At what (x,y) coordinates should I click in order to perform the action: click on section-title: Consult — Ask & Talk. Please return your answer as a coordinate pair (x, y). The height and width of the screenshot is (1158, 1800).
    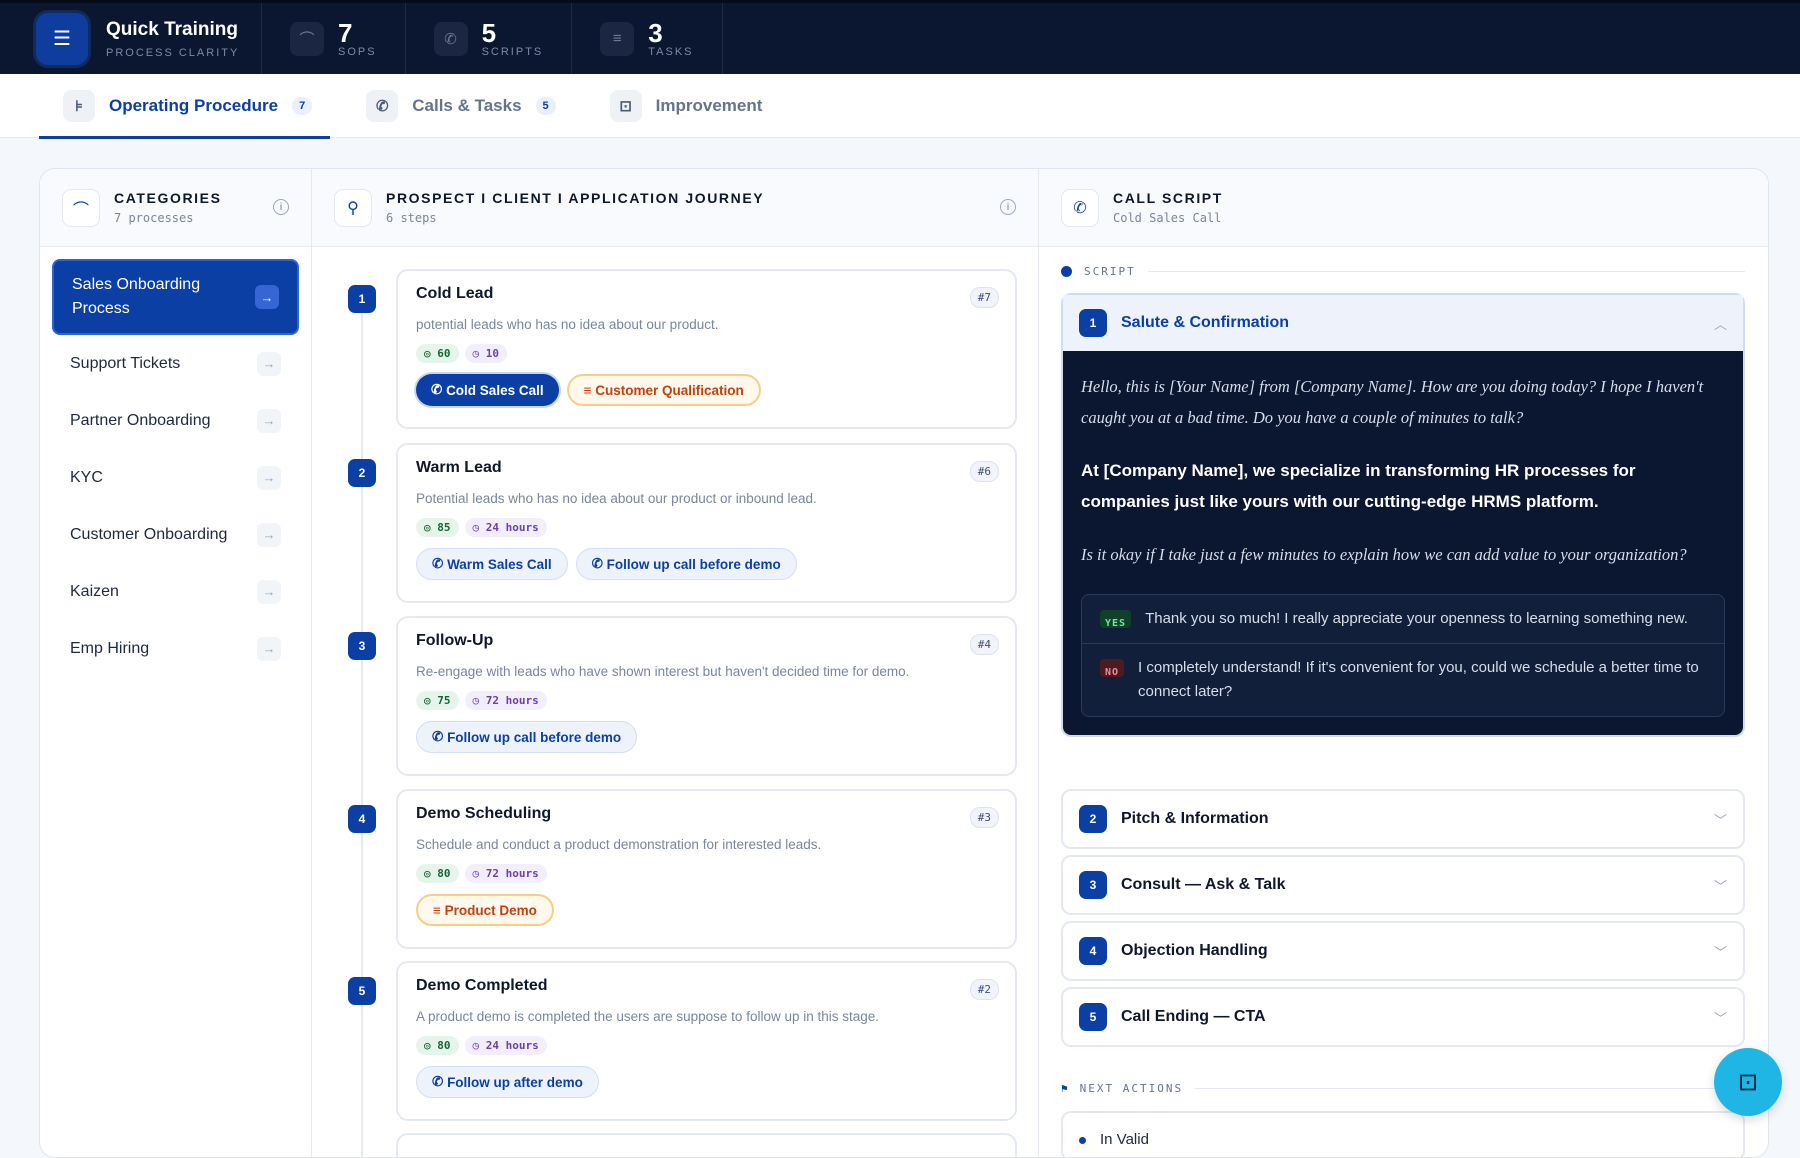
    Looking at the image, I should click on (1203, 884).